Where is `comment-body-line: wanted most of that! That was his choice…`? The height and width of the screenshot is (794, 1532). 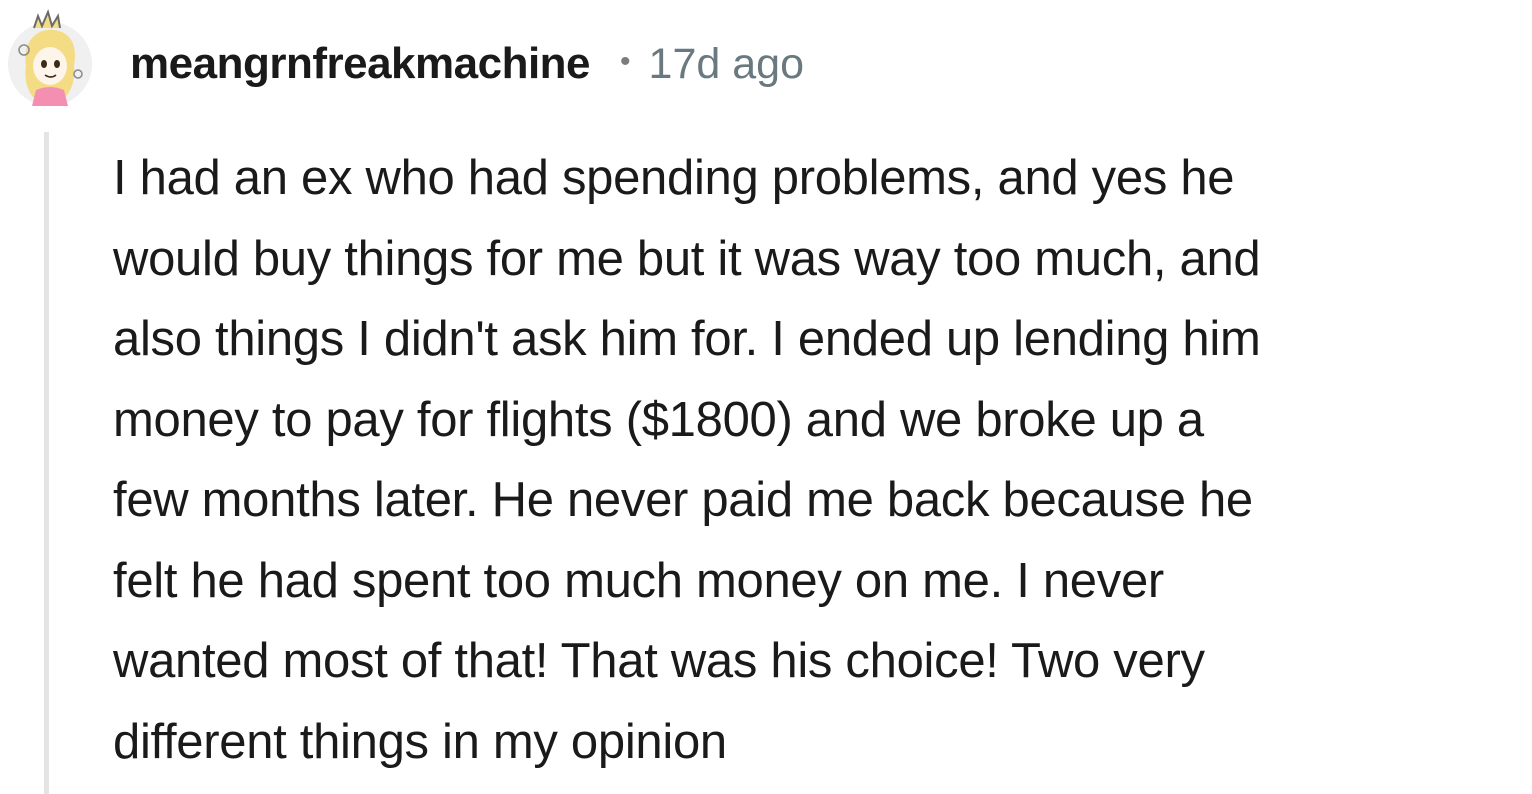 comment-body-line: wanted most of that! That was his choice… is located at coordinates (659, 661).